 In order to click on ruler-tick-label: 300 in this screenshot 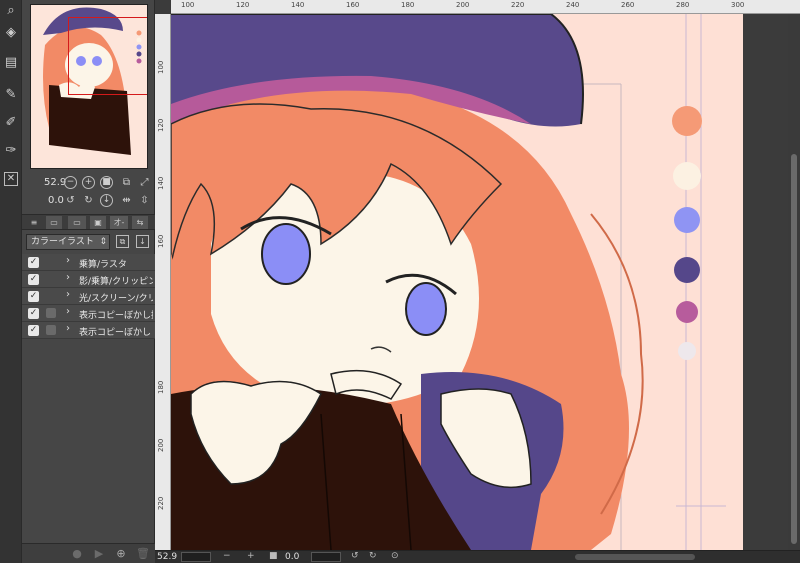, I will do `click(738, 5)`.